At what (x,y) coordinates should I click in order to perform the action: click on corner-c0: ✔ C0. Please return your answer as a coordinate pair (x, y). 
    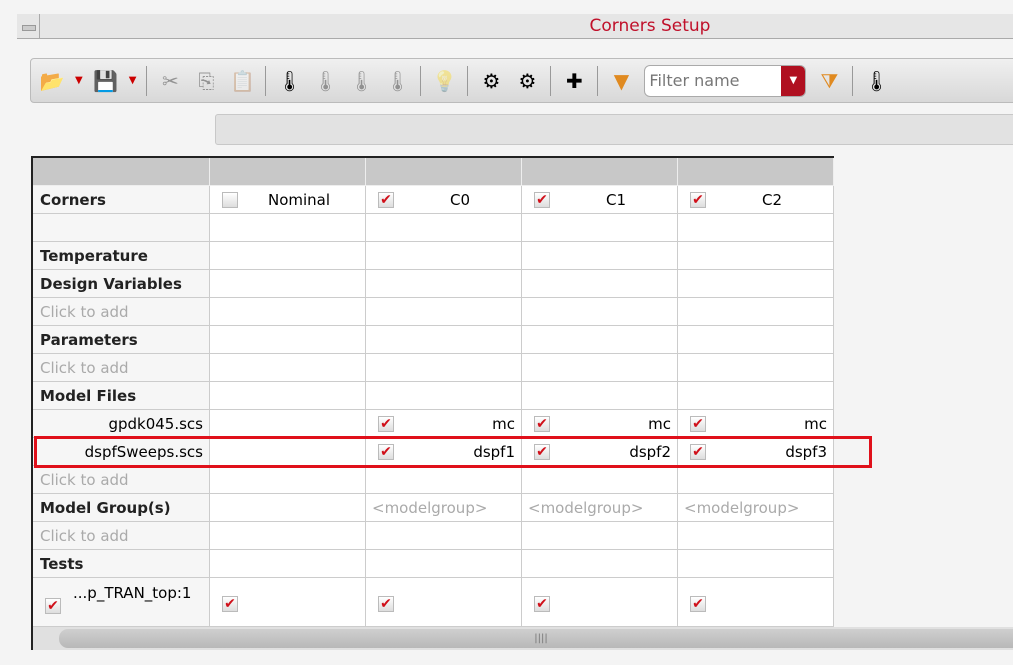
    Looking at the image, I should click on (444, 200).